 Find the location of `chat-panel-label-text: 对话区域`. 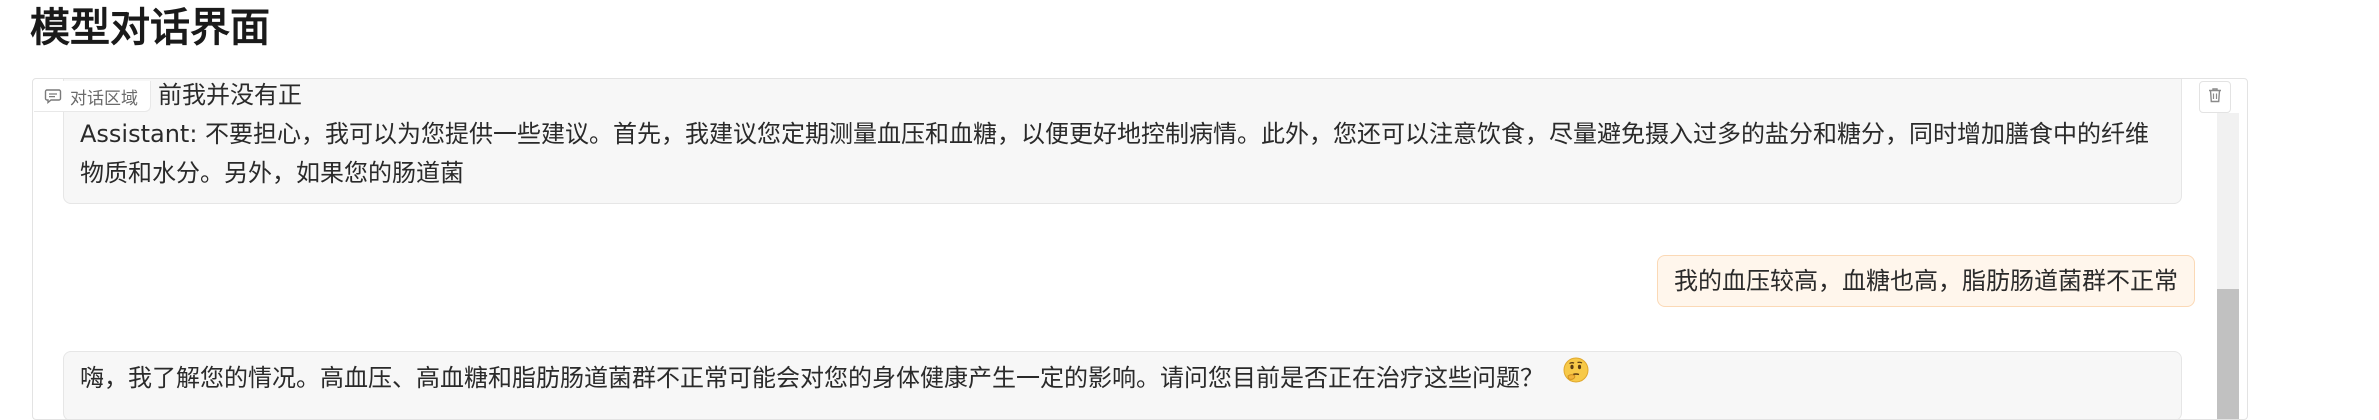

chat-panel-label-text: 对话区域 is located at coordinates (104, 98).